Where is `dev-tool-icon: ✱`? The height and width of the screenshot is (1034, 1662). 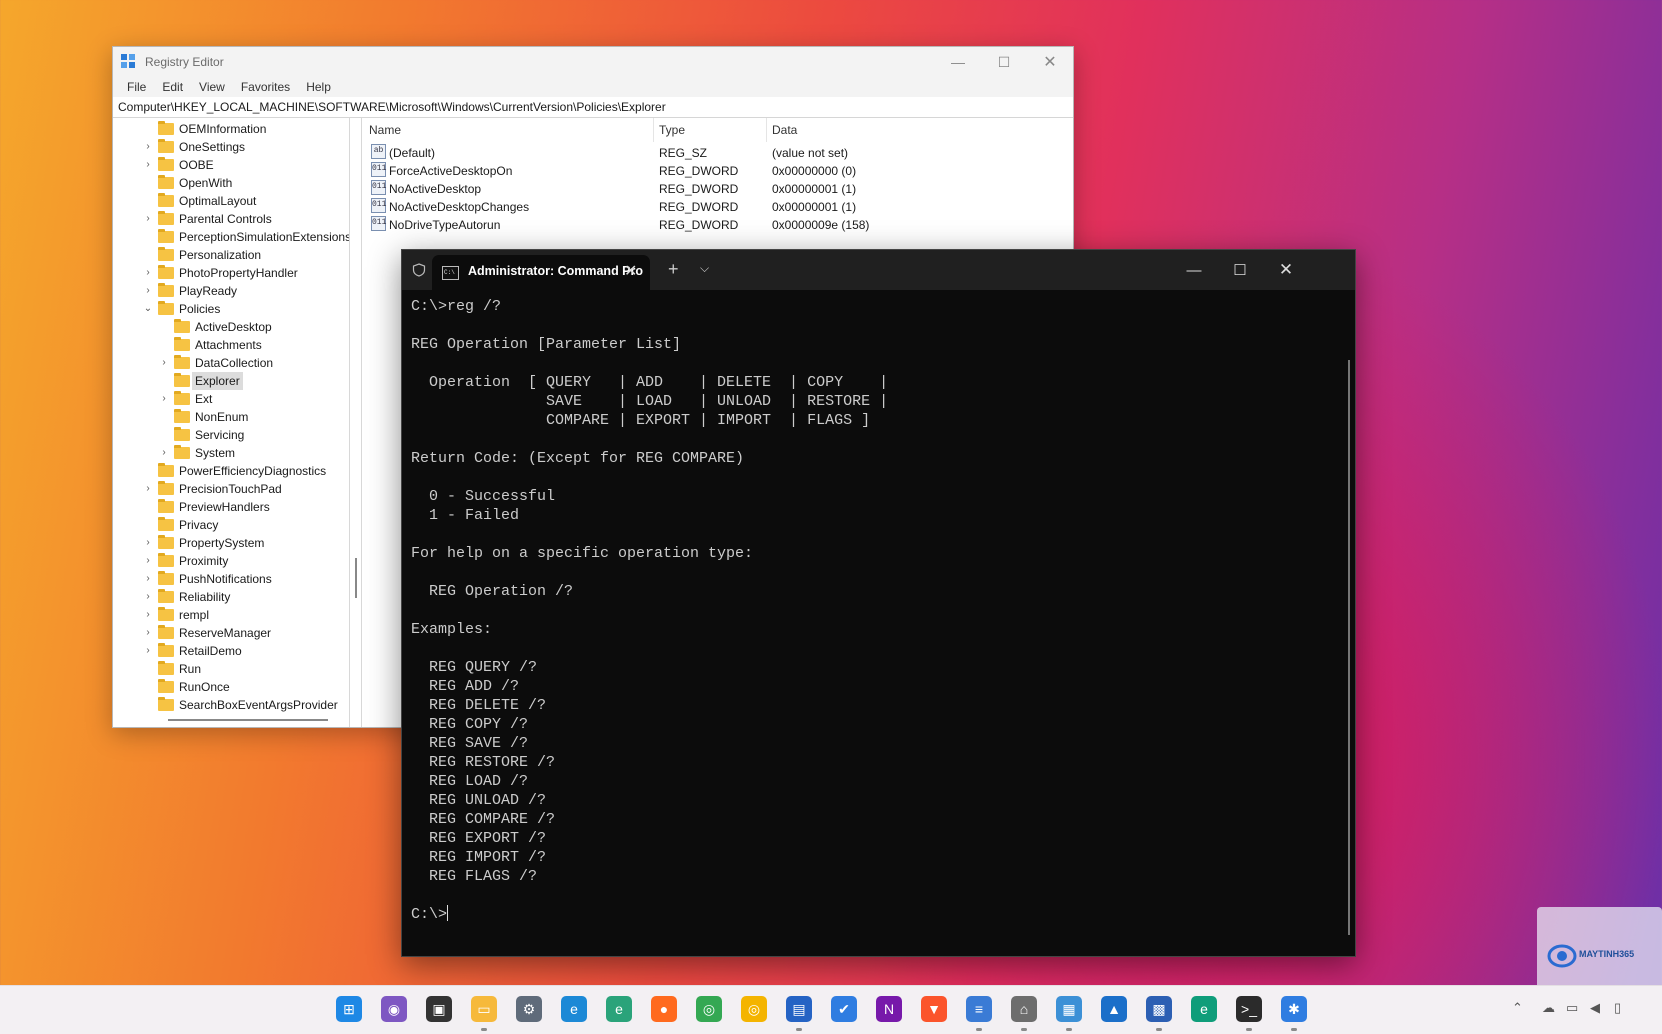
dev-tool-icon: ✱ is located at coordinates (1294, 1009).